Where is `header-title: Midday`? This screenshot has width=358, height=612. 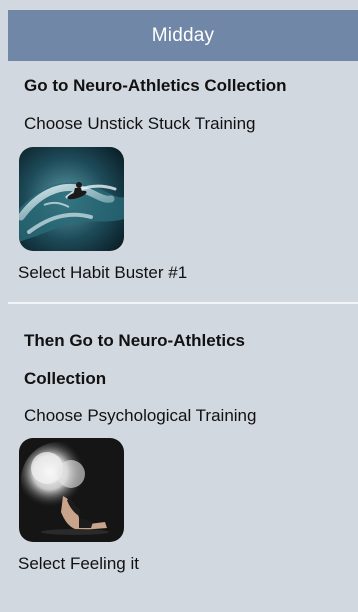 header-title: Midday is located at coordinates (183, 35).